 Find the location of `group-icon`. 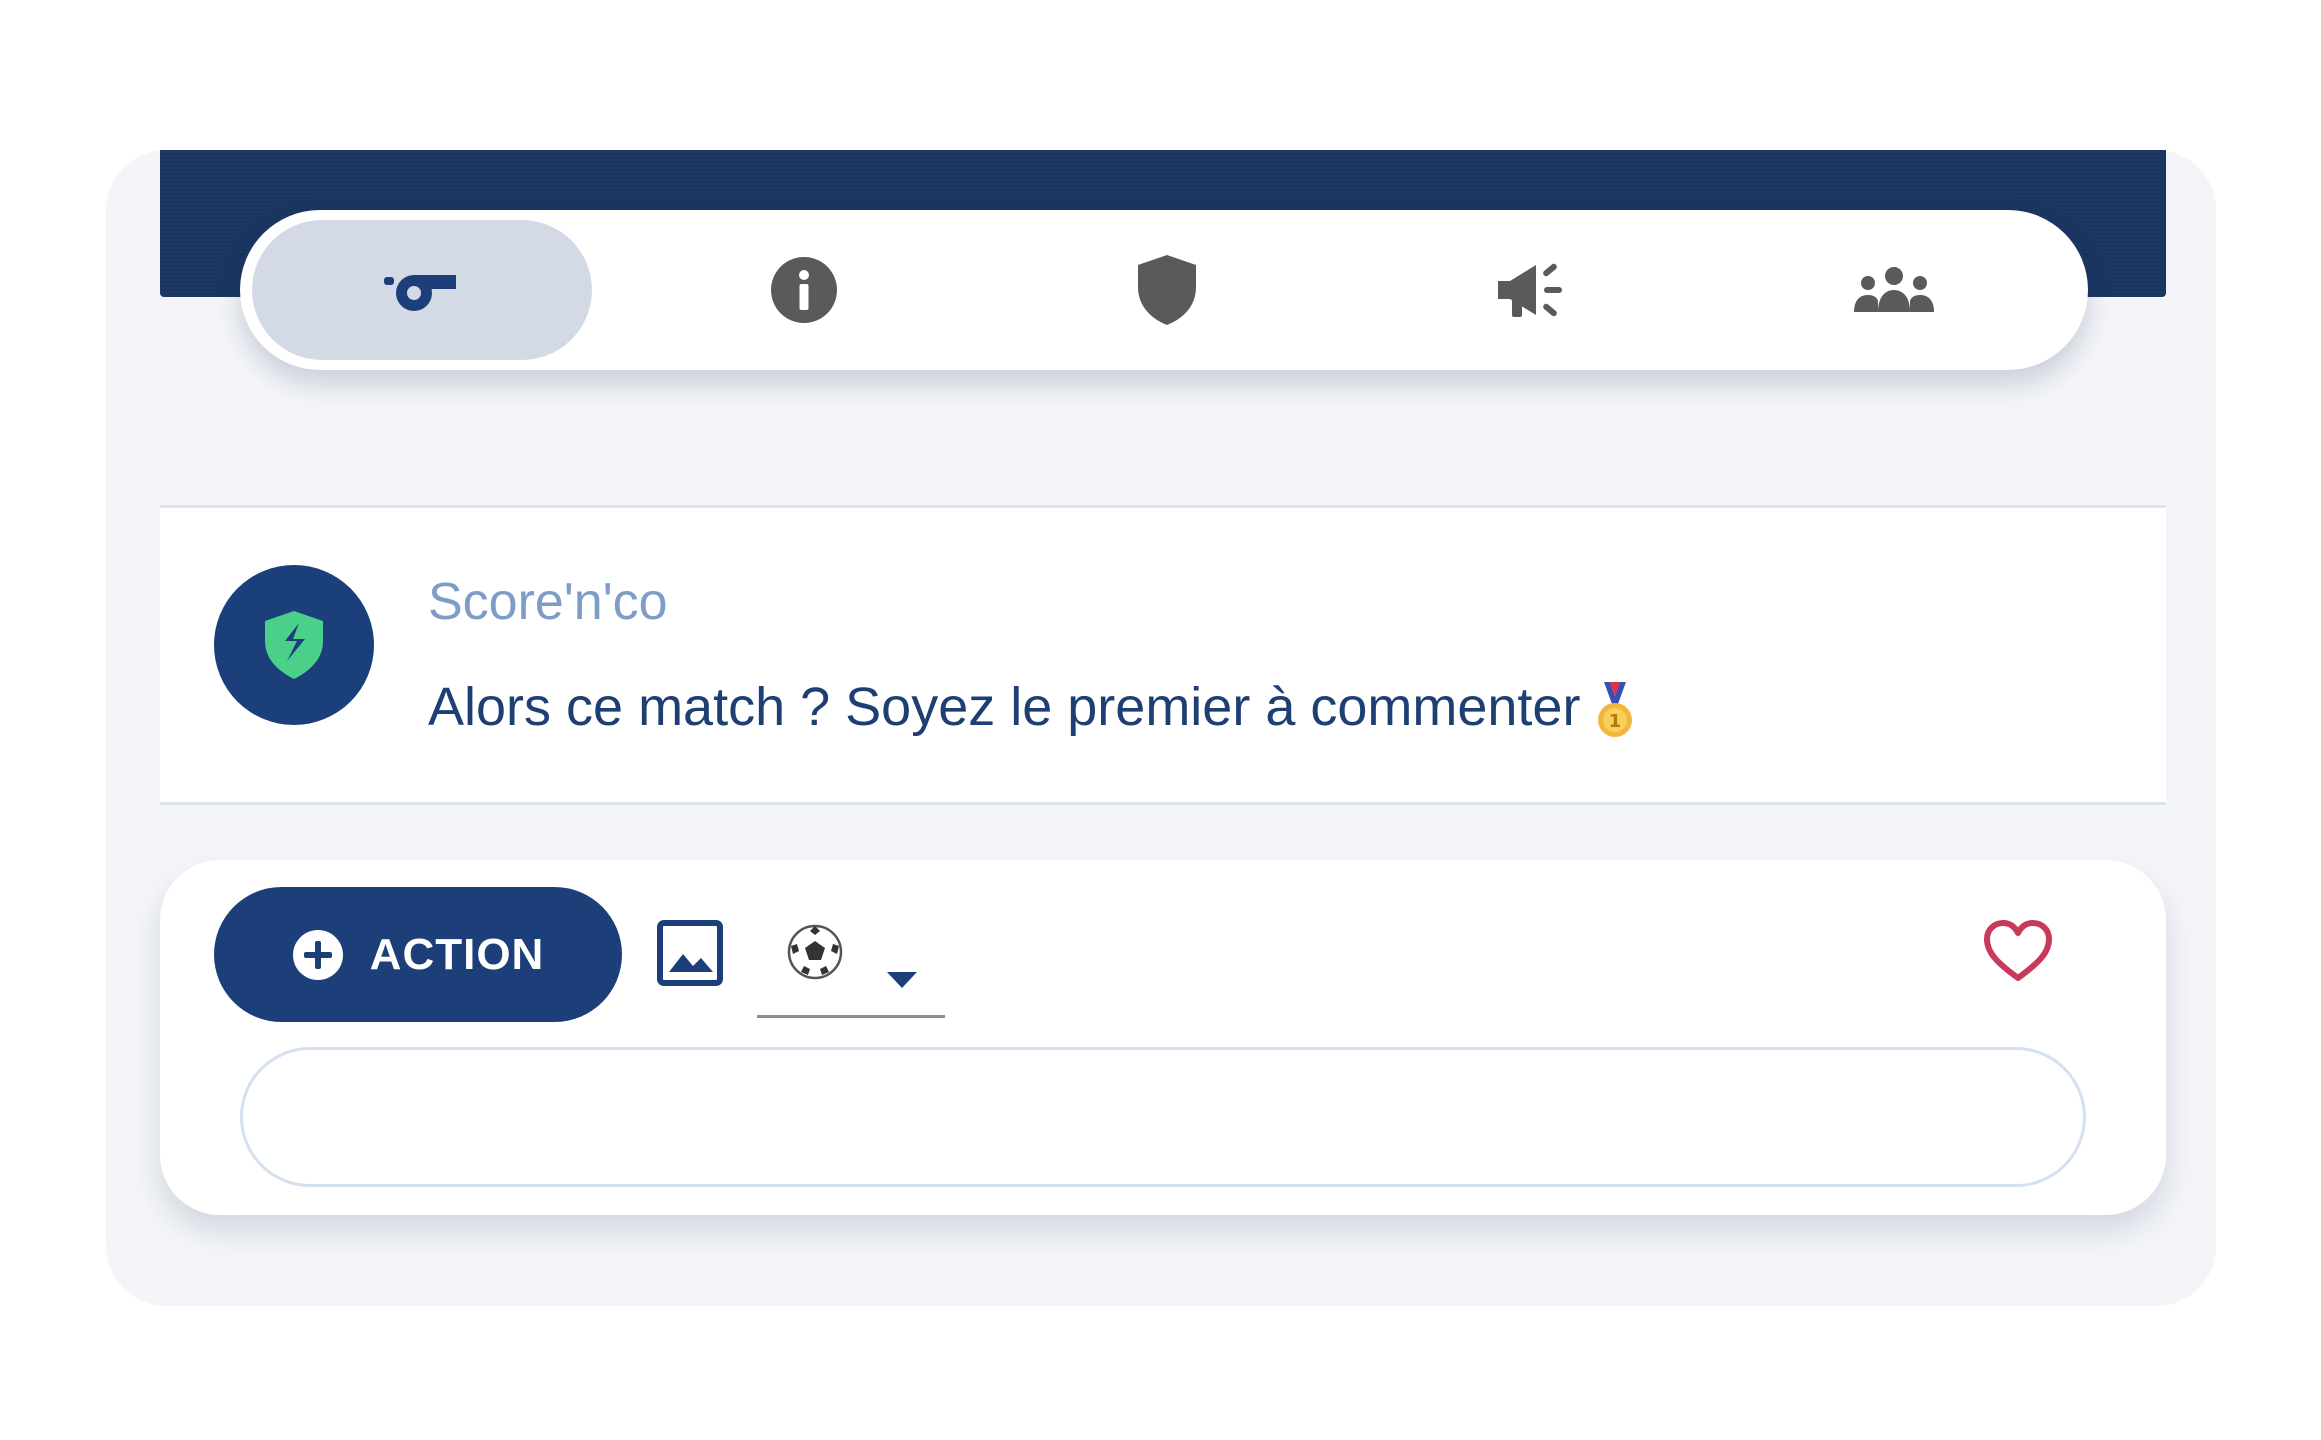

group-icon is located at coordinates (1894, 289).